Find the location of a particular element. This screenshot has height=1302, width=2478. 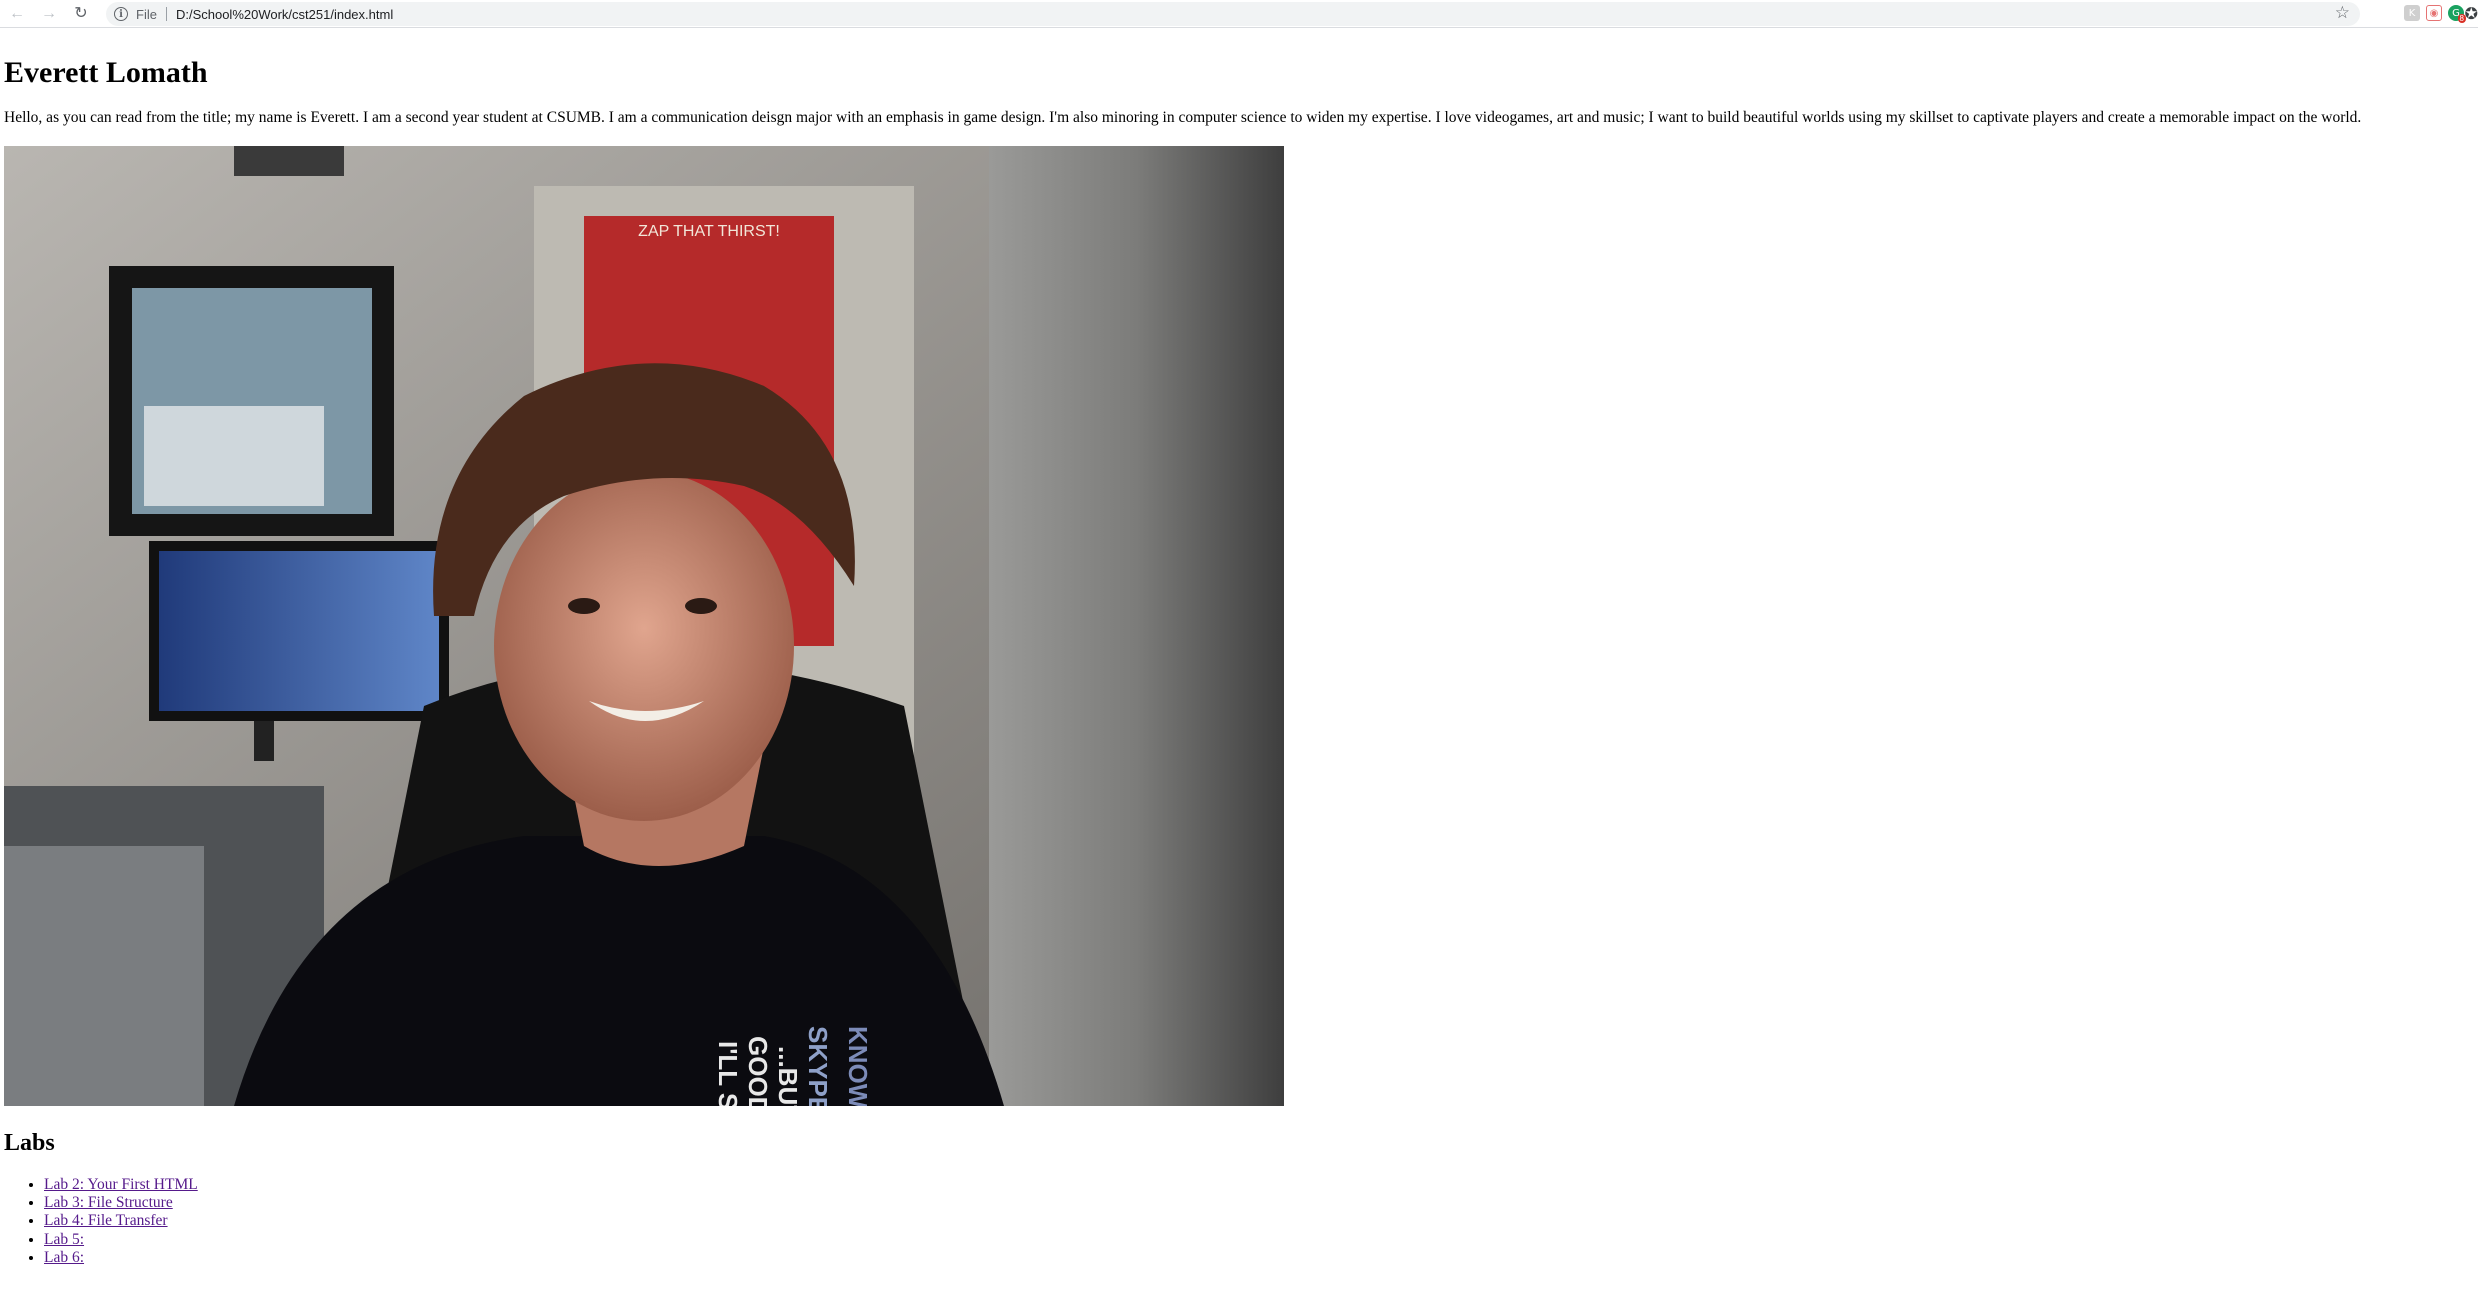

list-item: Lab 2: Your First HTML is located at coordinates (121, 1185).